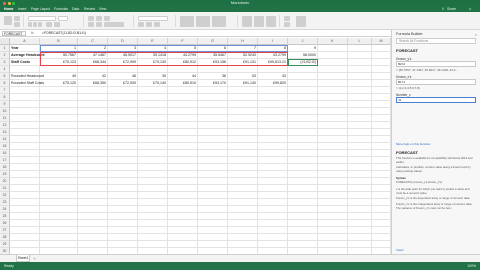  Describe the element at coordinates (301, 21) in the screenshot. I see `sort-filter-icon` at that location.